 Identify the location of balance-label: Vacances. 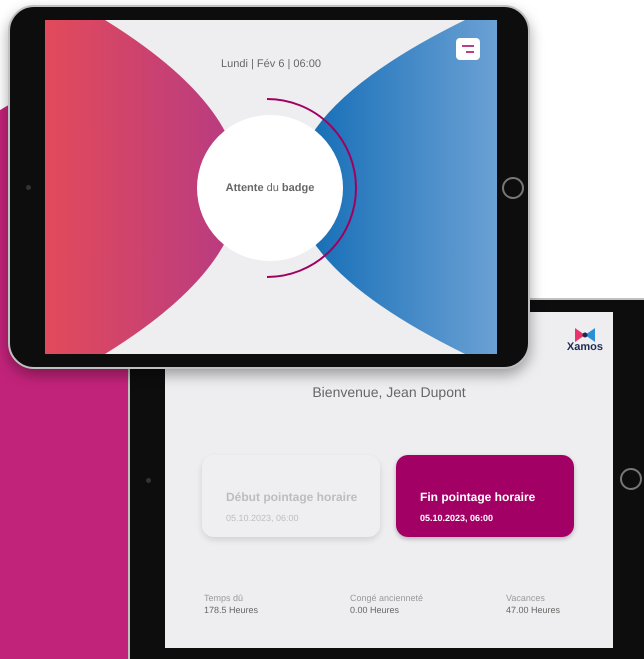
(526, 599).